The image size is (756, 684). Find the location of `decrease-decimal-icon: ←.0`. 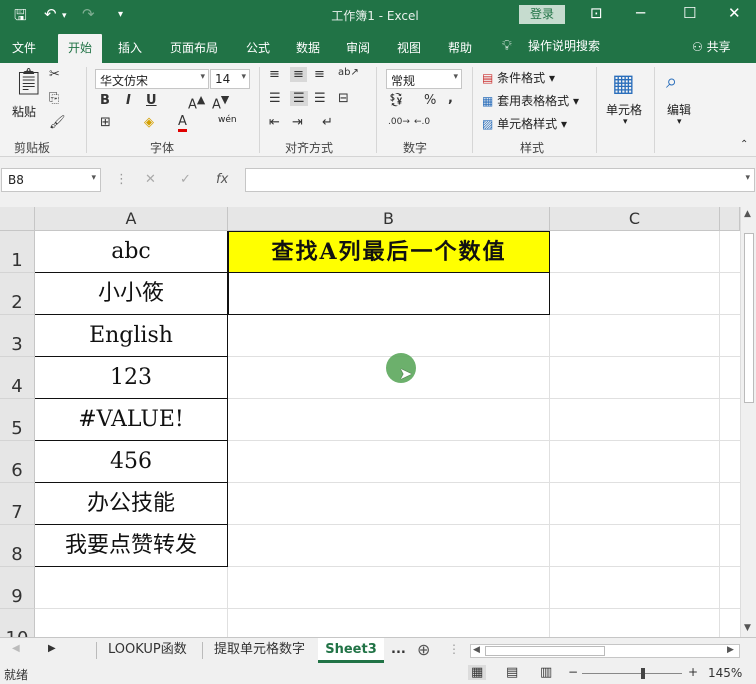

decrease-decimal-icon: ←.0 is located at coordinates (422, 122).